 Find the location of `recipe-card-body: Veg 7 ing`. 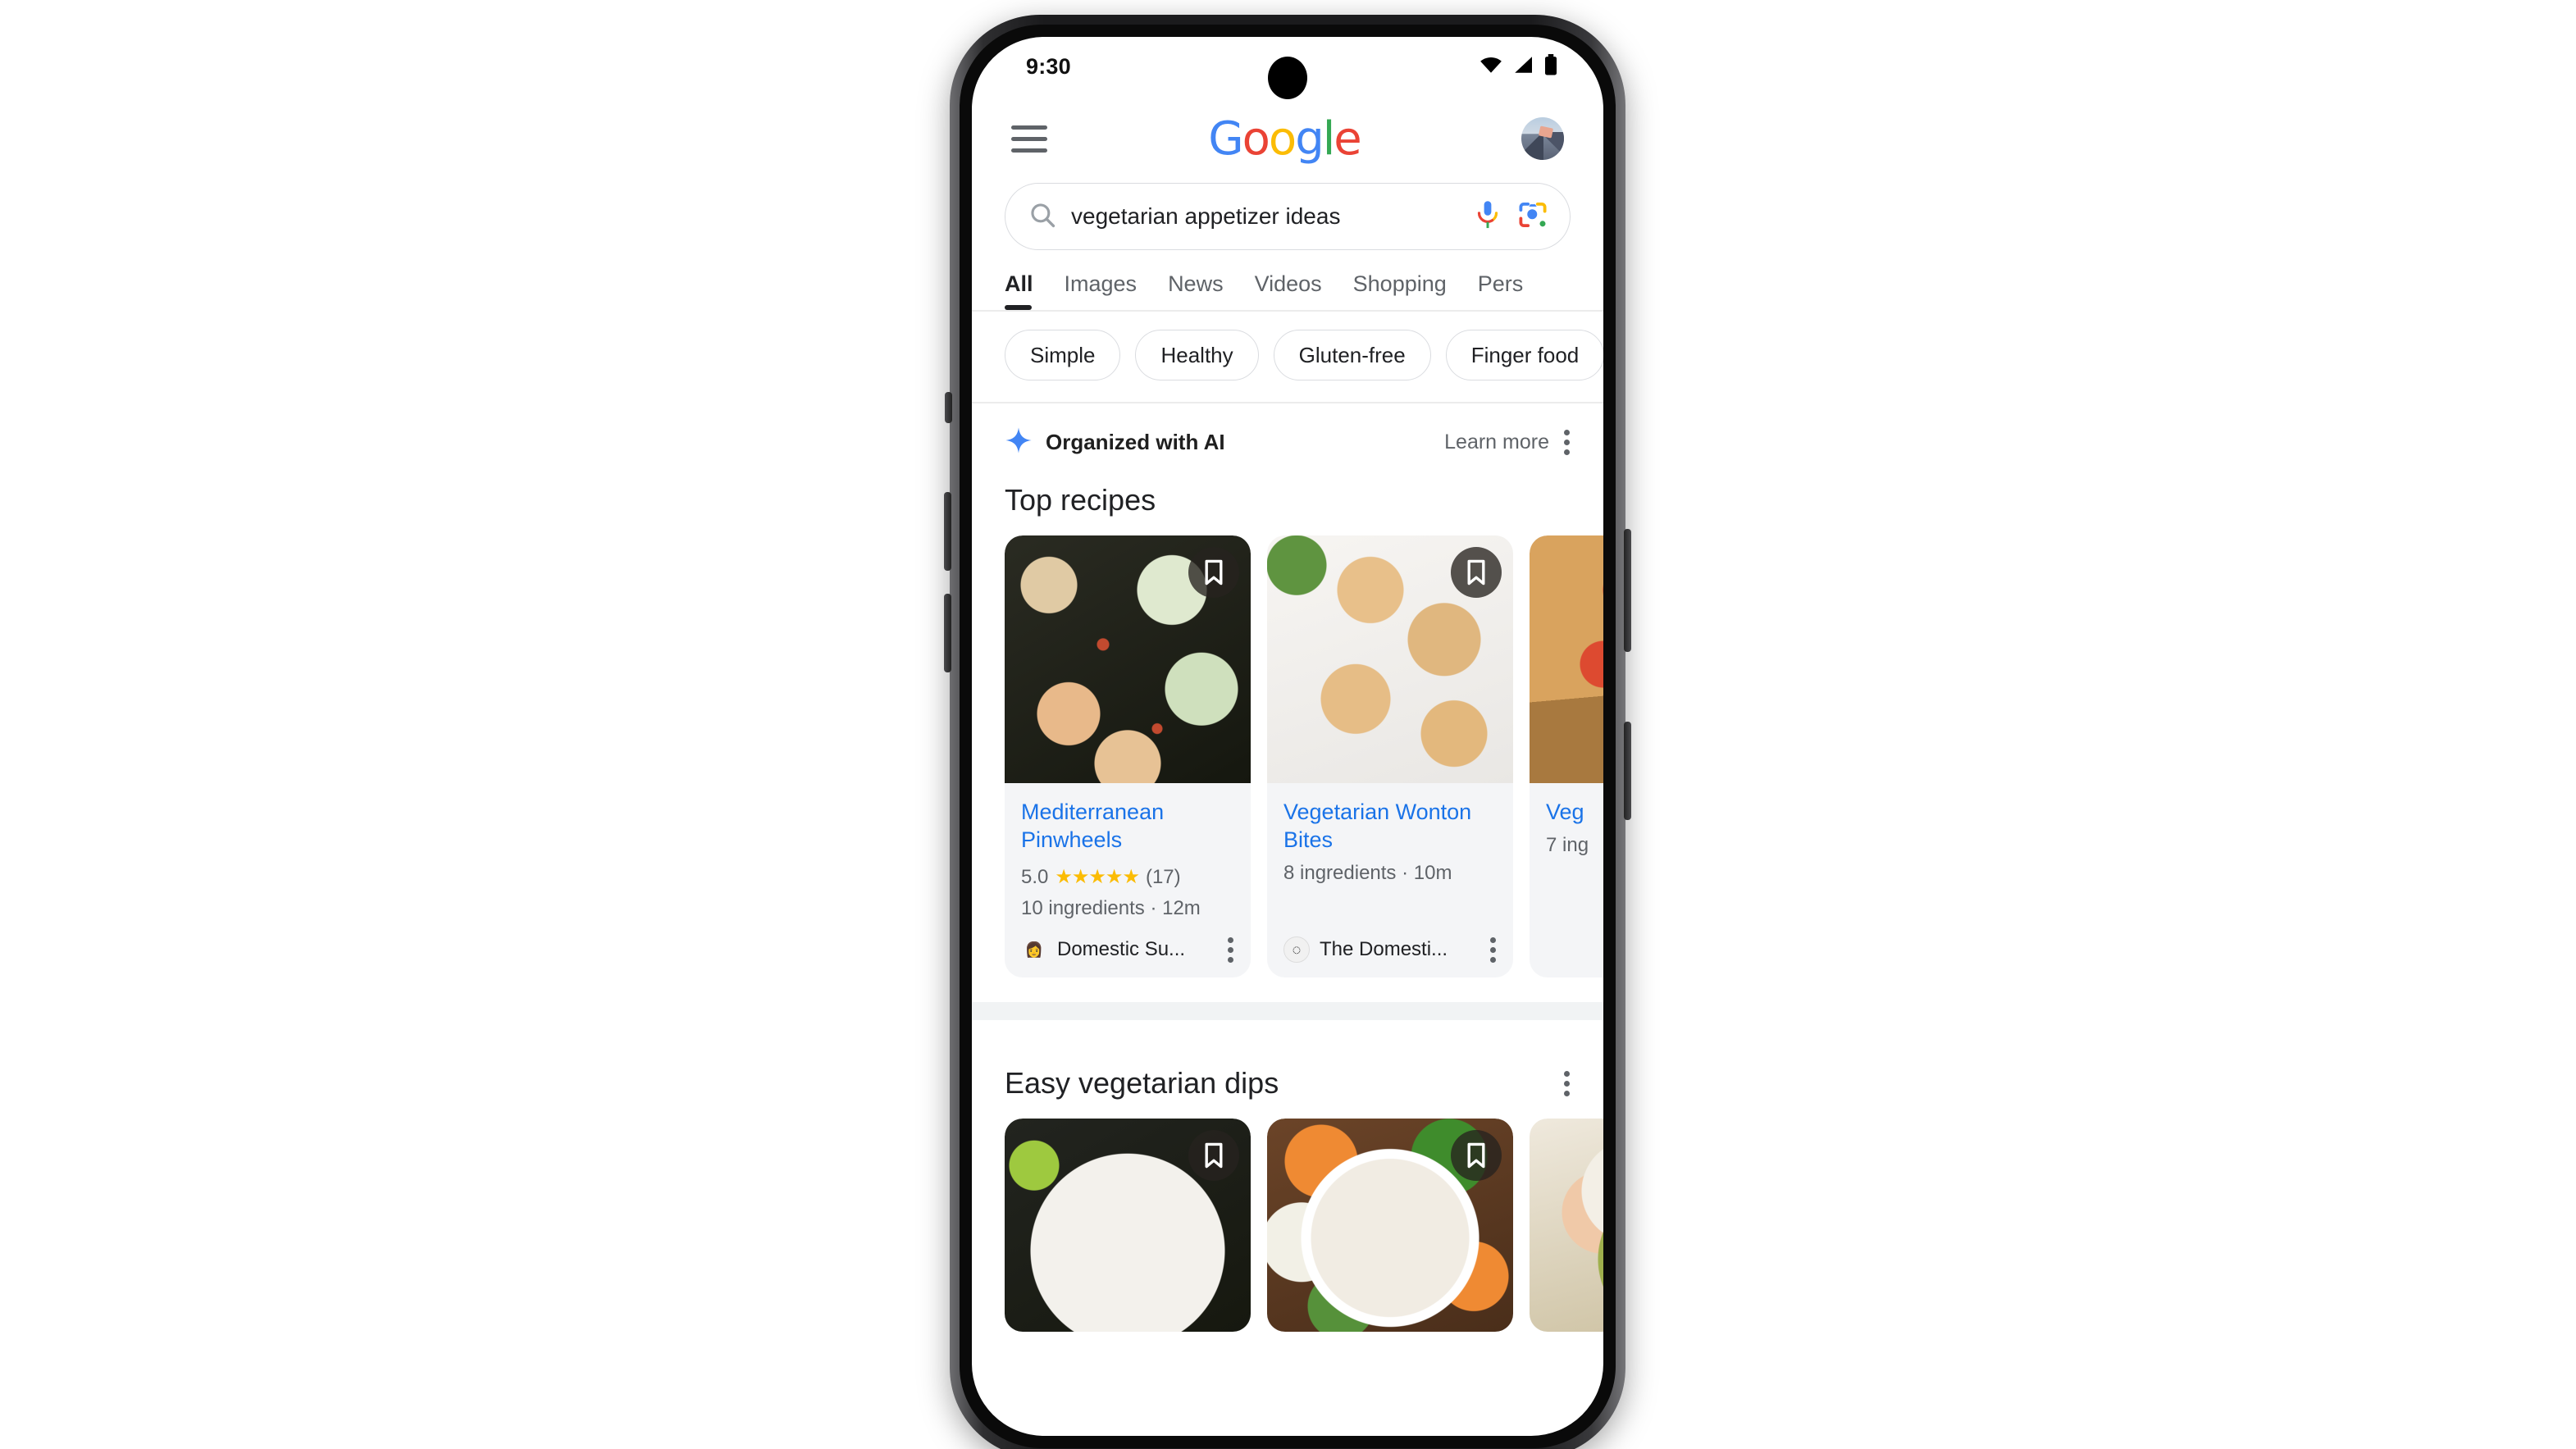

recipe-card-body: Veg 7 ing is located at coordinates (1566, 880).